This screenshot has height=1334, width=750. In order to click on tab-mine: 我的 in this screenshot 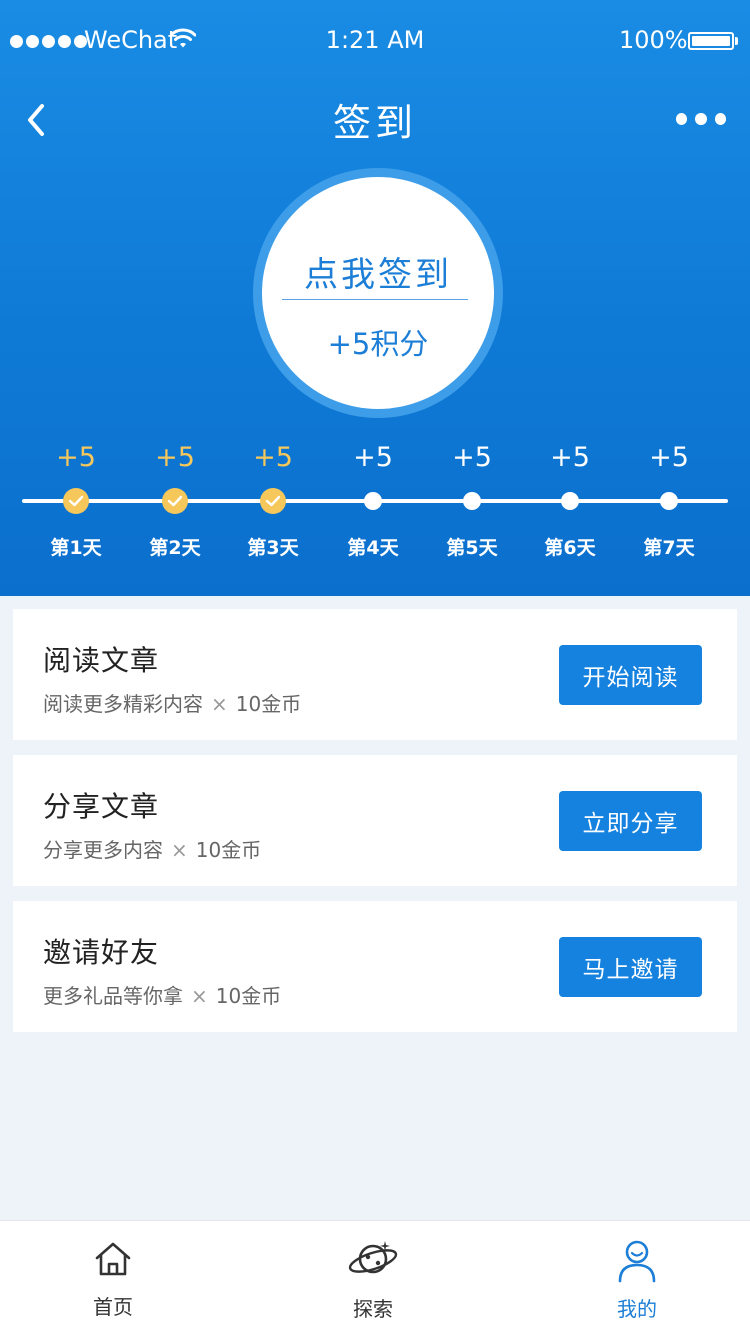, I will do `click(637, 1277)`.